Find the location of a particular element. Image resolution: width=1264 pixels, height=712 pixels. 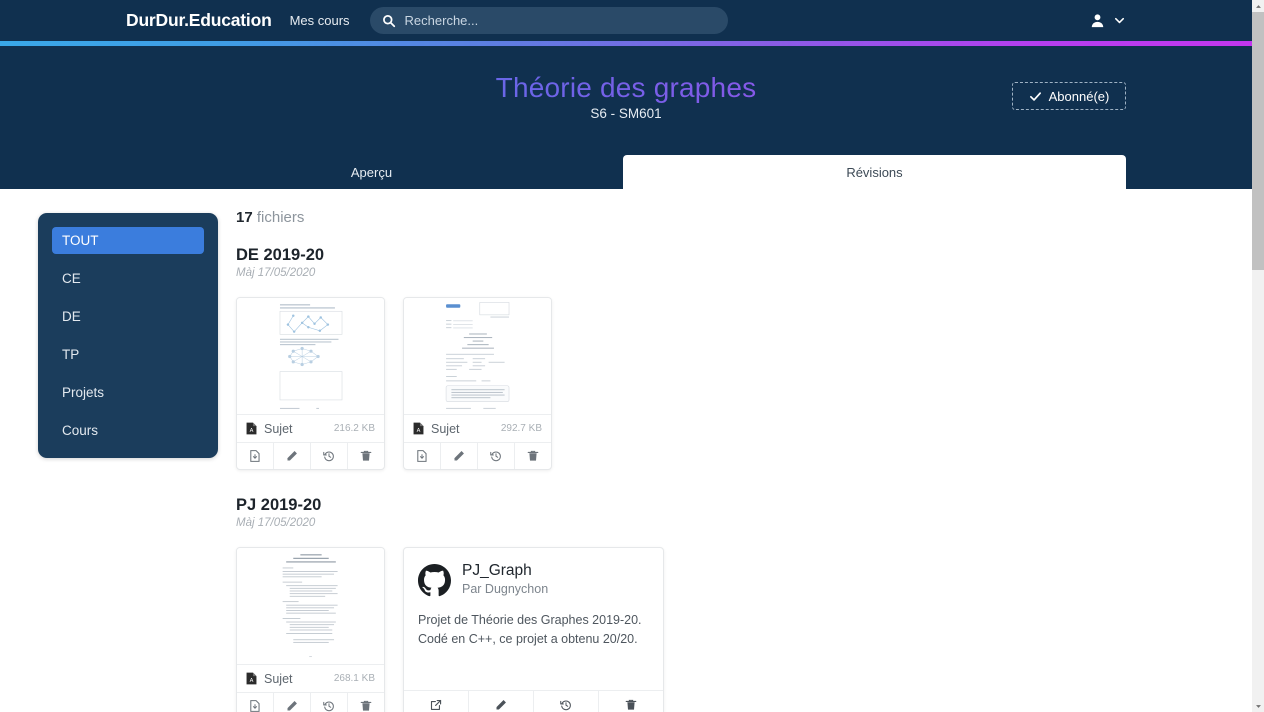

github-card-header: PJ_Graph Par Dugnychon is located at coordinates (533, 572).